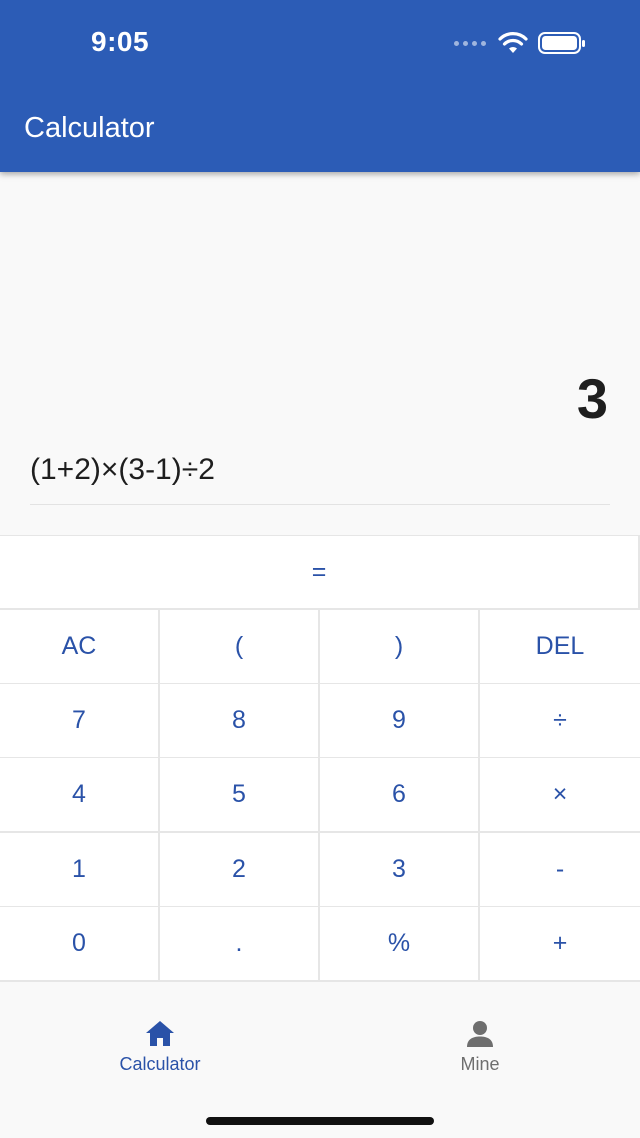 The image size is (640, 1138). What do you see at coordinates (160, 1064) in the screenshot?
I see `nav-label-calculator: Calculator` at bounding box center [160, 1064].